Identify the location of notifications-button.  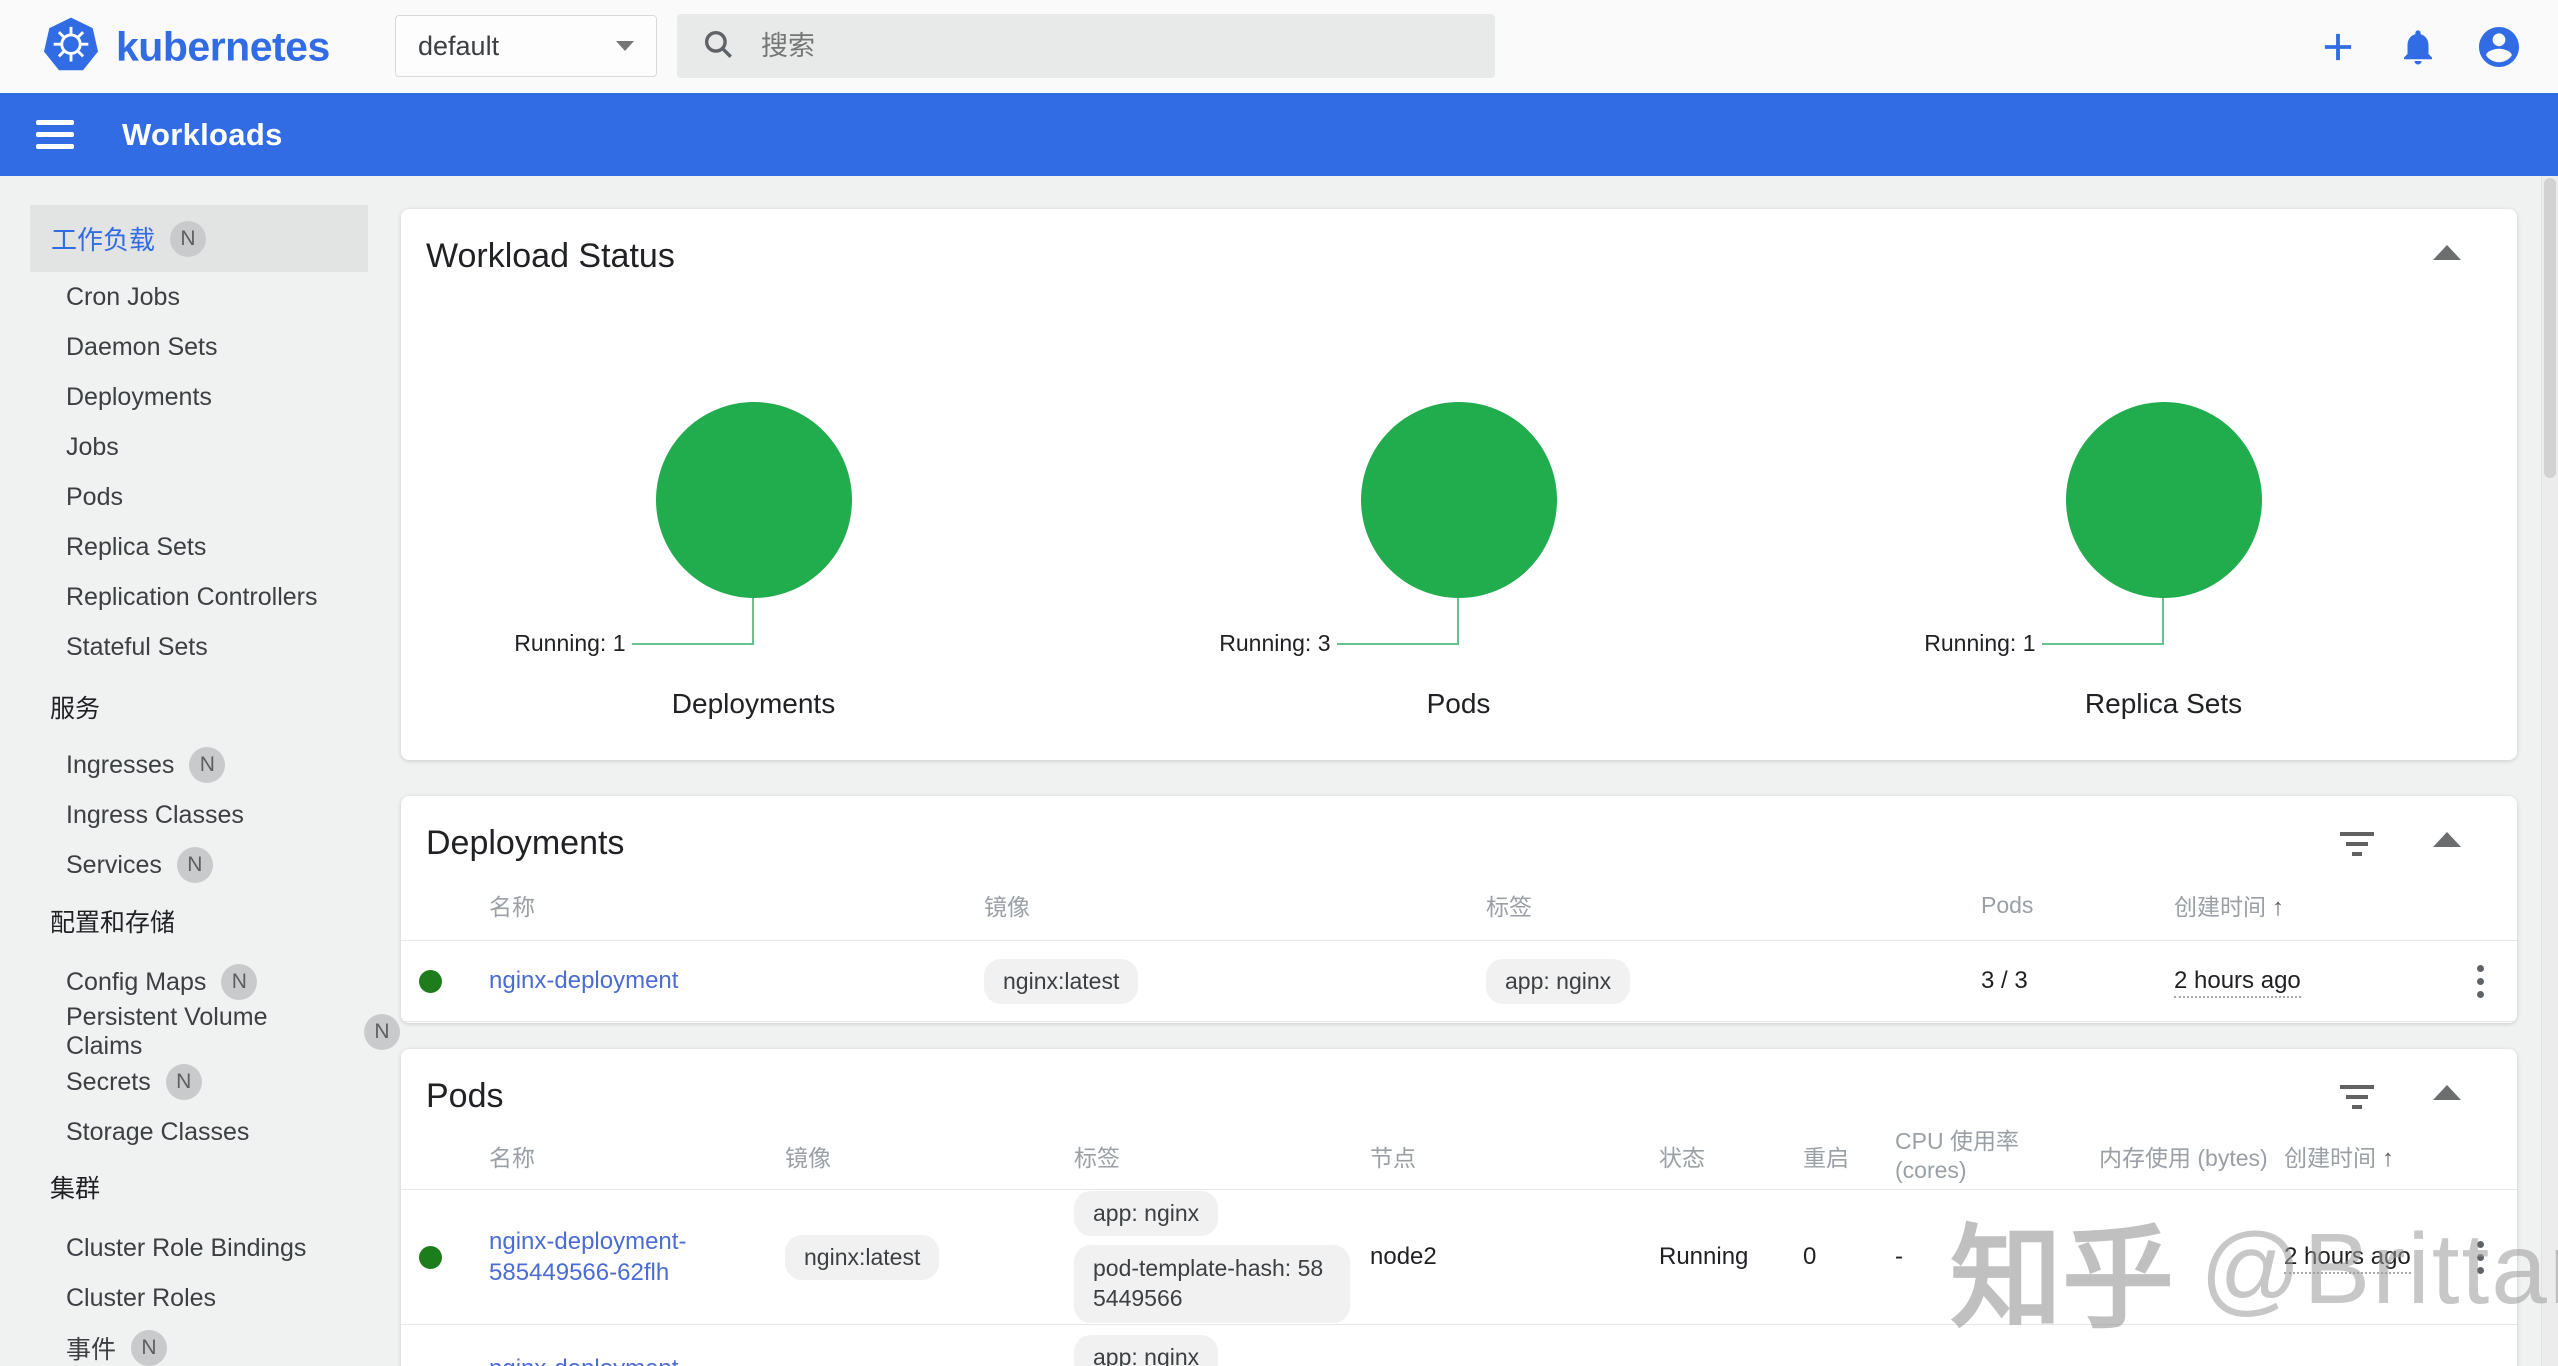
(2418, 47).